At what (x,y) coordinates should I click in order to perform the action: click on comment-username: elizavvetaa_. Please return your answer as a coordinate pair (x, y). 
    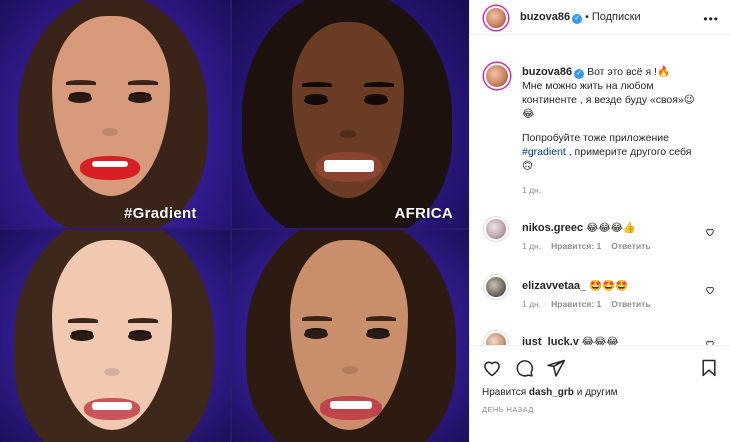
    Looking at the image, I should click on (554, 286).